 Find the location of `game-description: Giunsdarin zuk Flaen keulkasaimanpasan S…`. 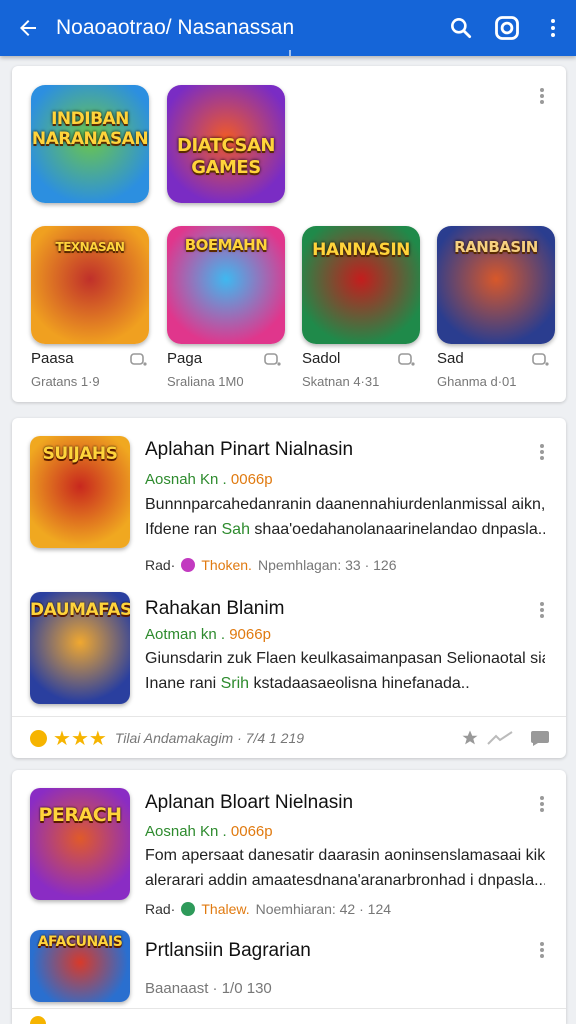

game-description: Giunsdarin zuk Flaen keulkasaimanpasan S… is located at coordinates (345, 671).